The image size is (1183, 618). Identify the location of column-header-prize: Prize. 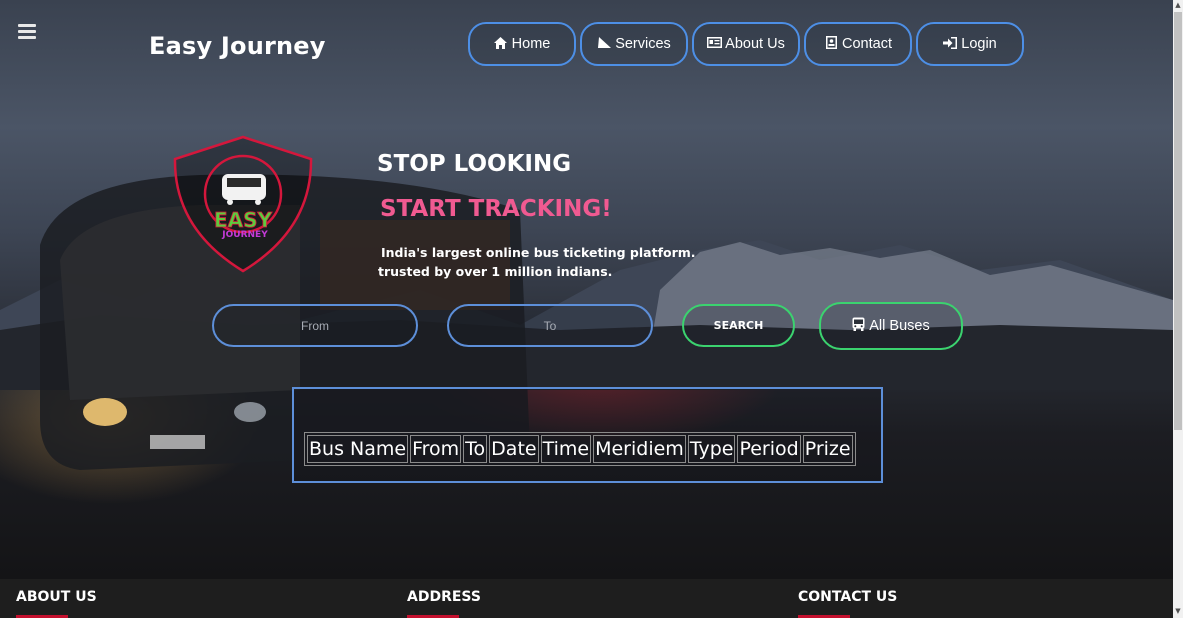
(827, 449).